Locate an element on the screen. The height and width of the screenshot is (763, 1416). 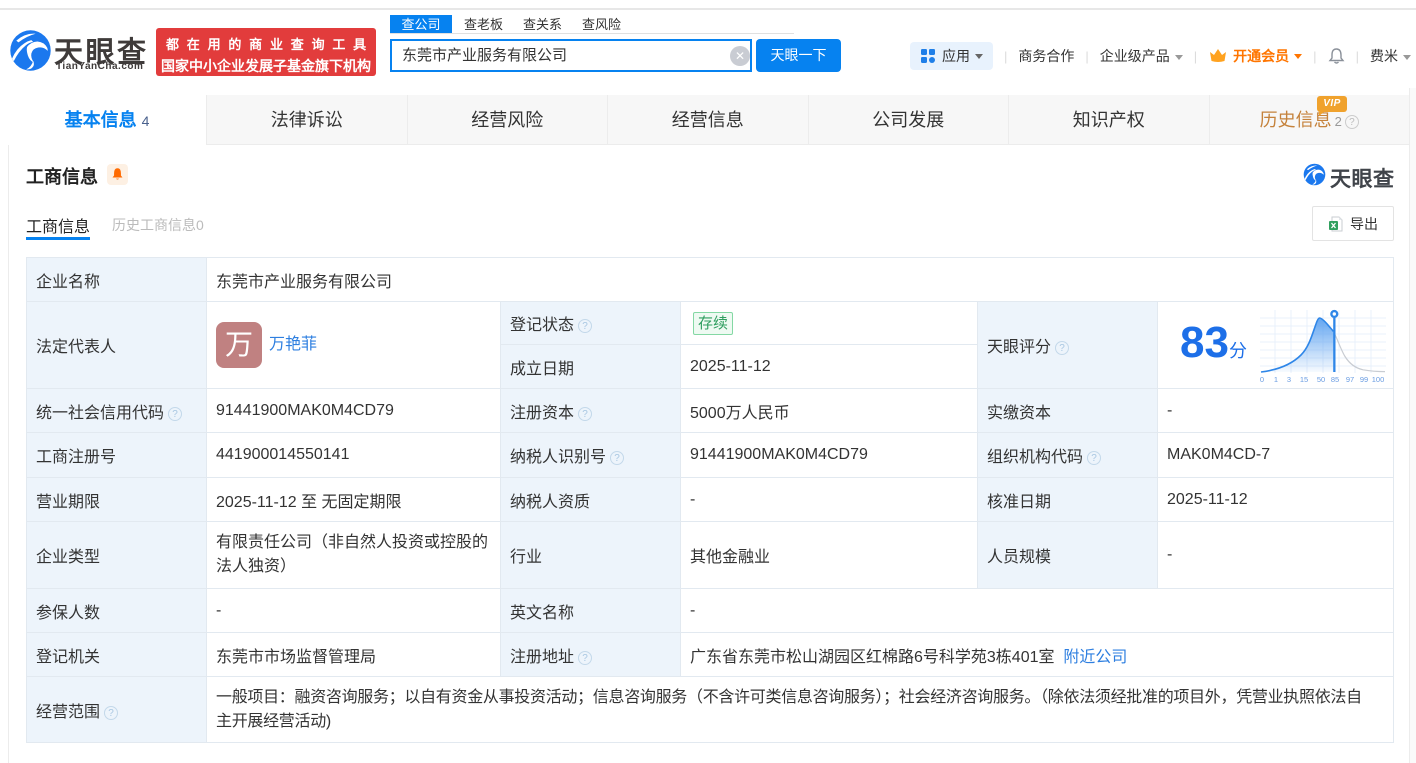
svg-text: 15 is located at coordinates (1304, 379).